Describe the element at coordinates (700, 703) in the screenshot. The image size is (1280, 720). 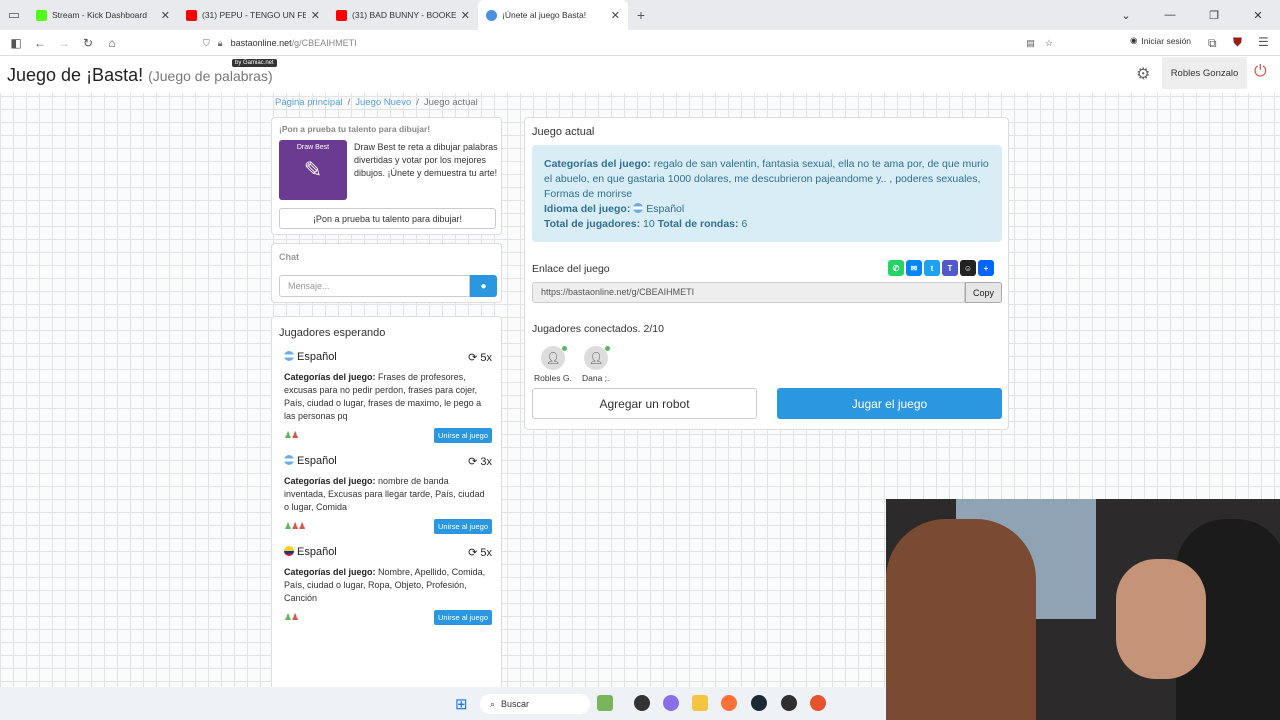
I see `folder-icon` at that location.